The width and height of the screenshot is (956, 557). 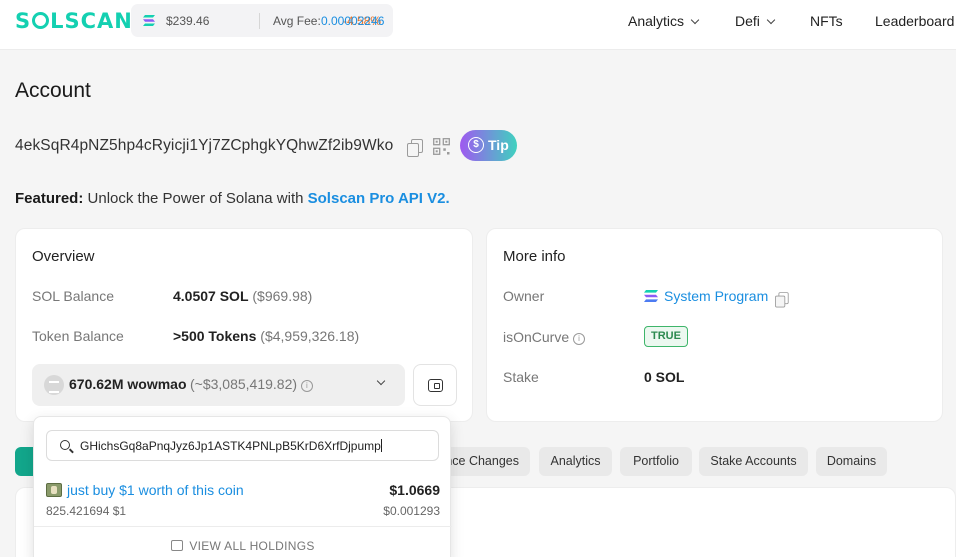 What do you see at coordinates (498, 145) in the screenshot?
I see `tip-label: Tip` at bounding box center [498, 145].